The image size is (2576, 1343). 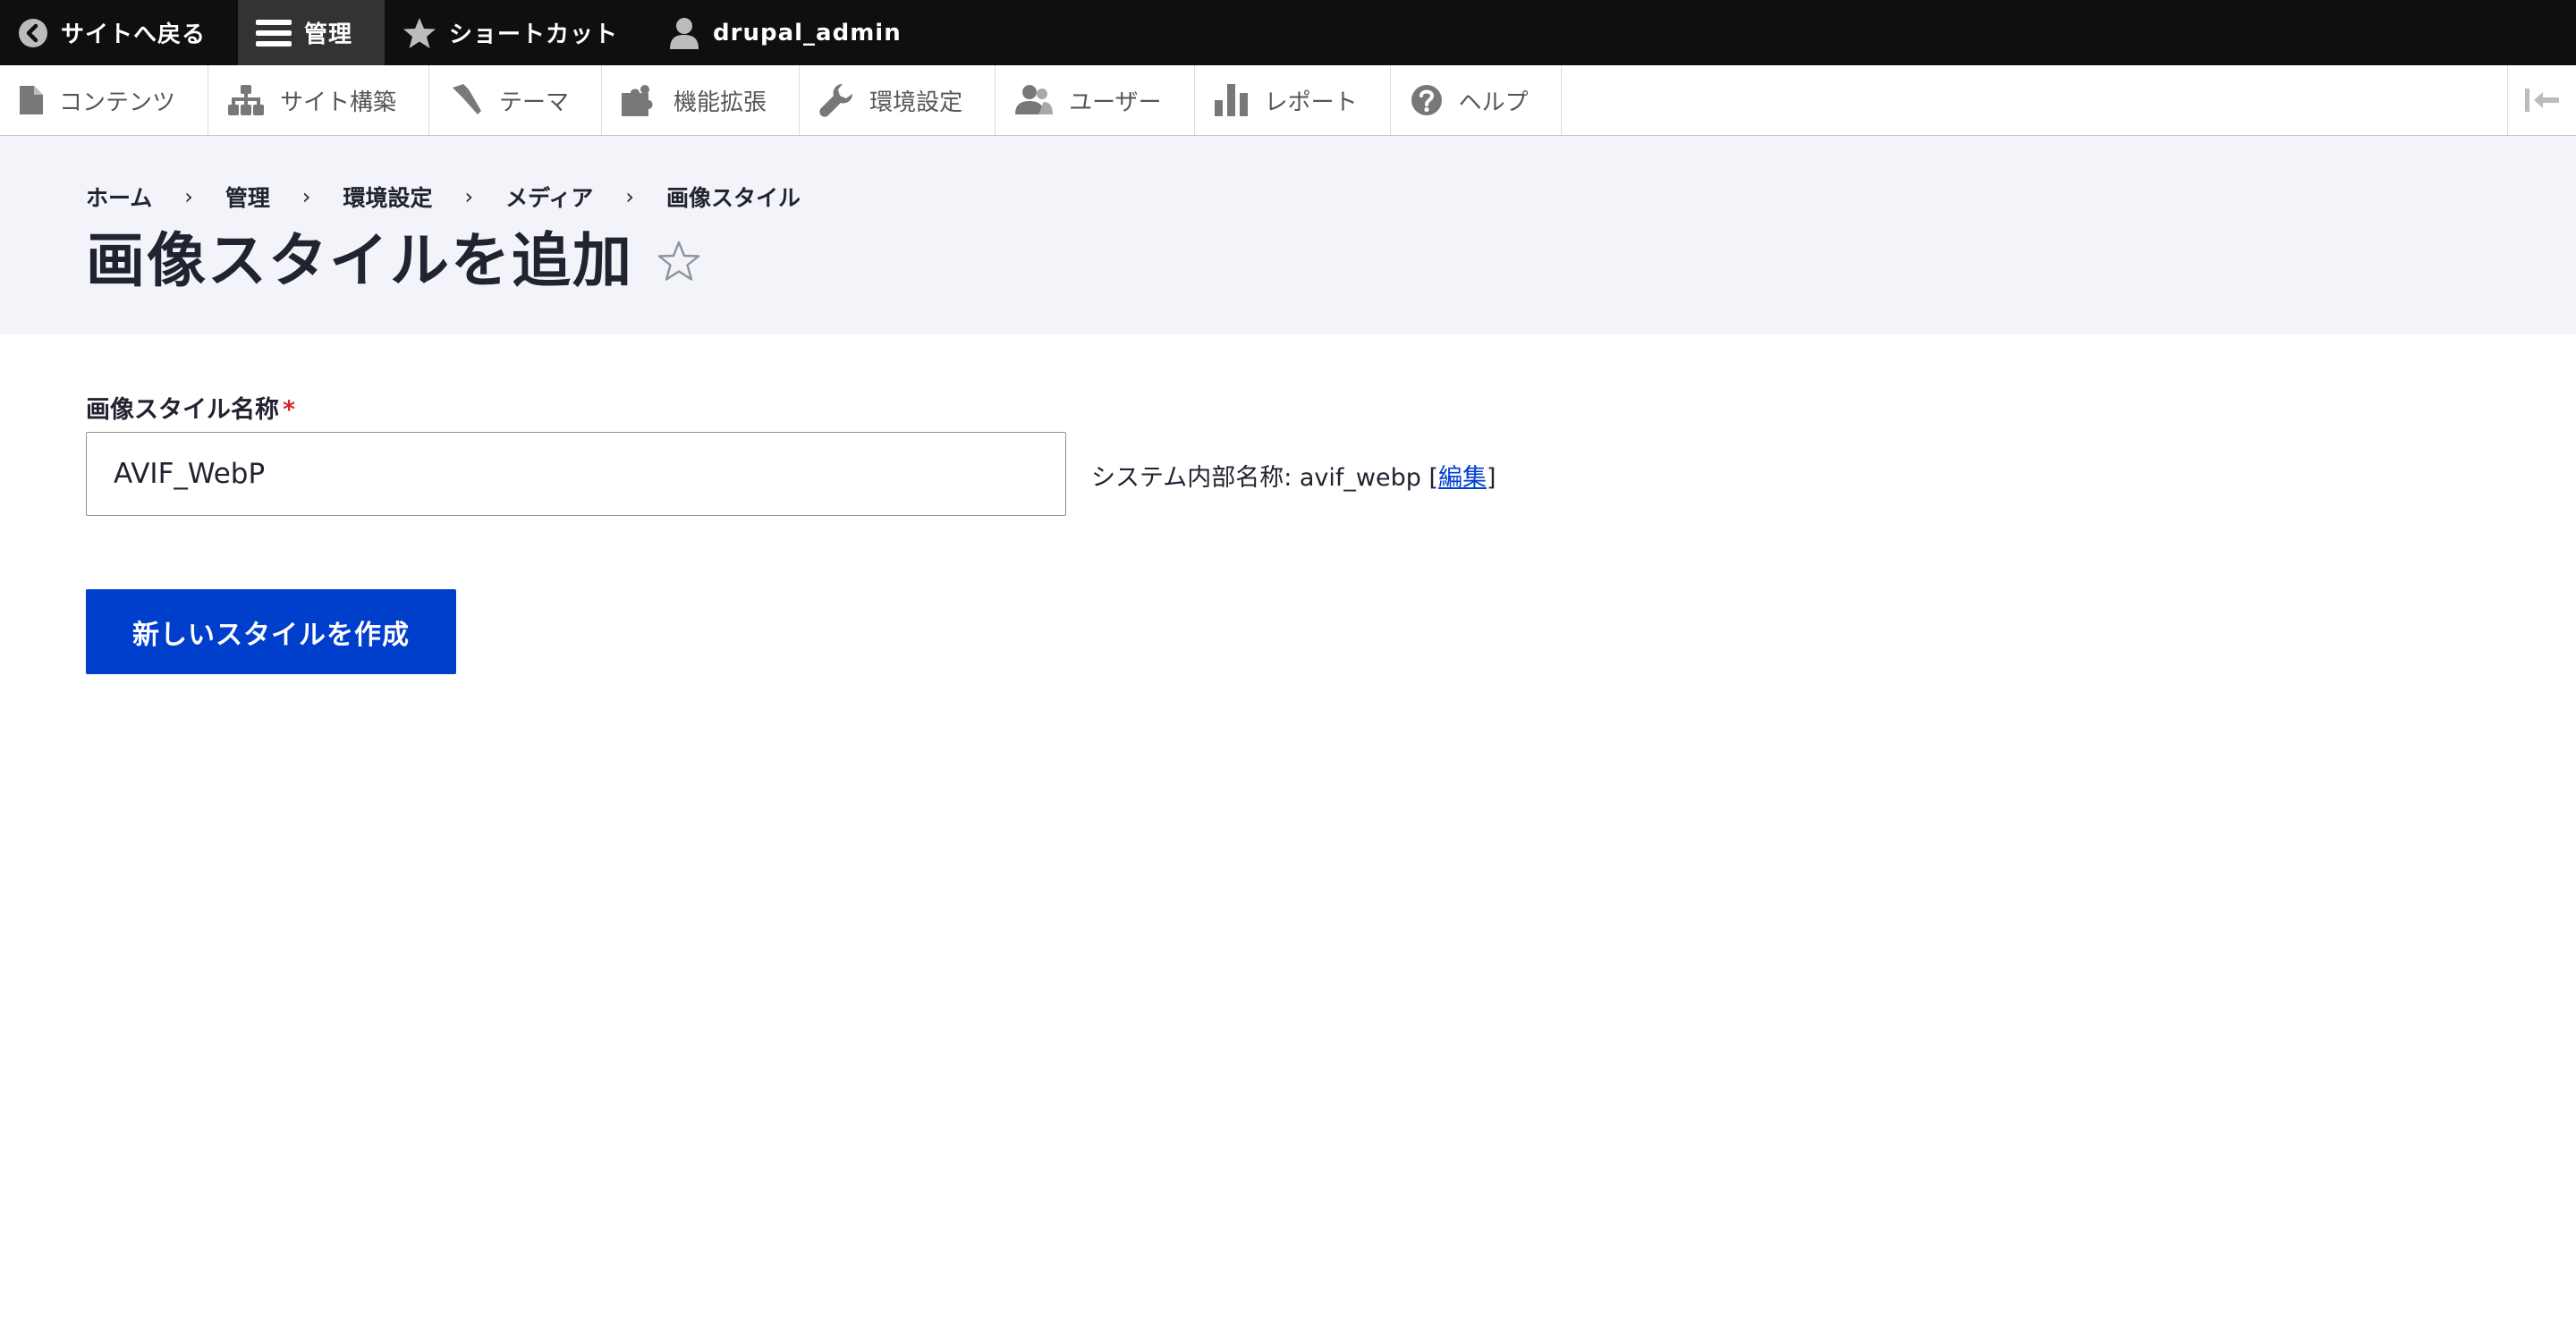 What do you see at coordinates (419, 32) in the screenshot?
I see `star-icon` at bounding box center [419, 32].